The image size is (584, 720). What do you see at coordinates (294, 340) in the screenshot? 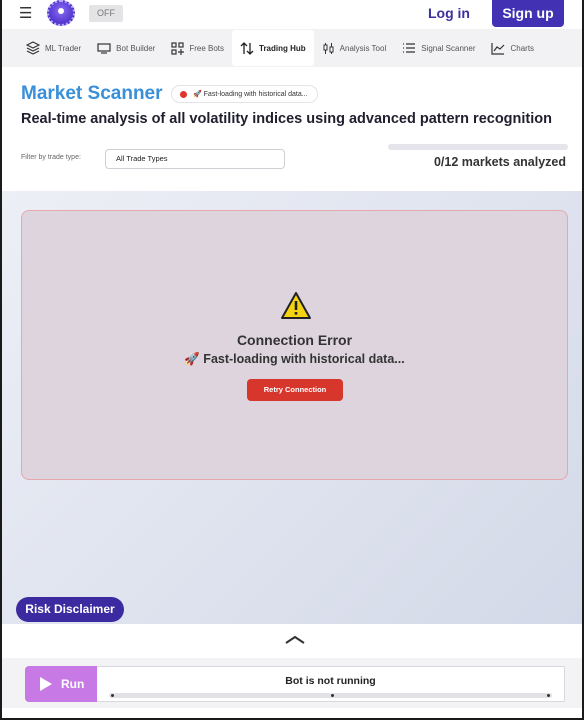
I see `error-title: Connection Error` at bounding box center [294, 340].